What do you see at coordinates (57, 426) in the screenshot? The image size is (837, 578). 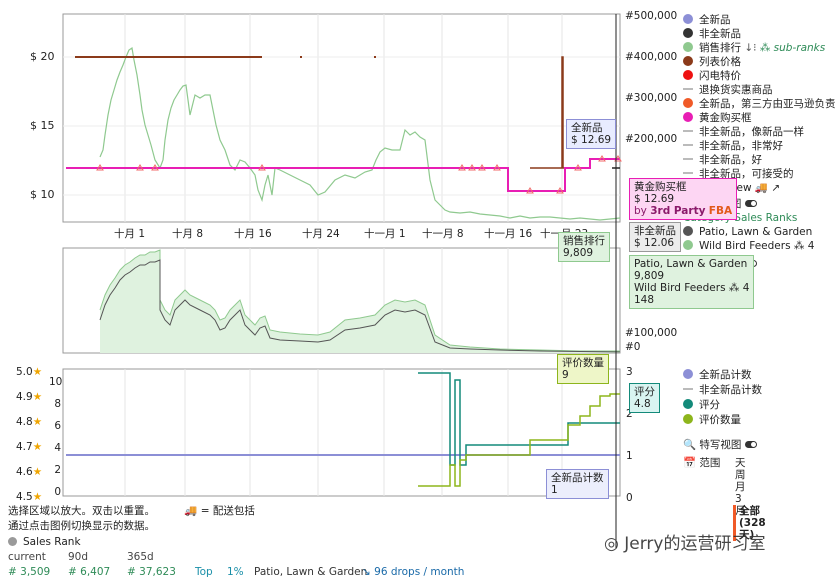 I see `count-tick: 6` at bounding box center [57, 426].